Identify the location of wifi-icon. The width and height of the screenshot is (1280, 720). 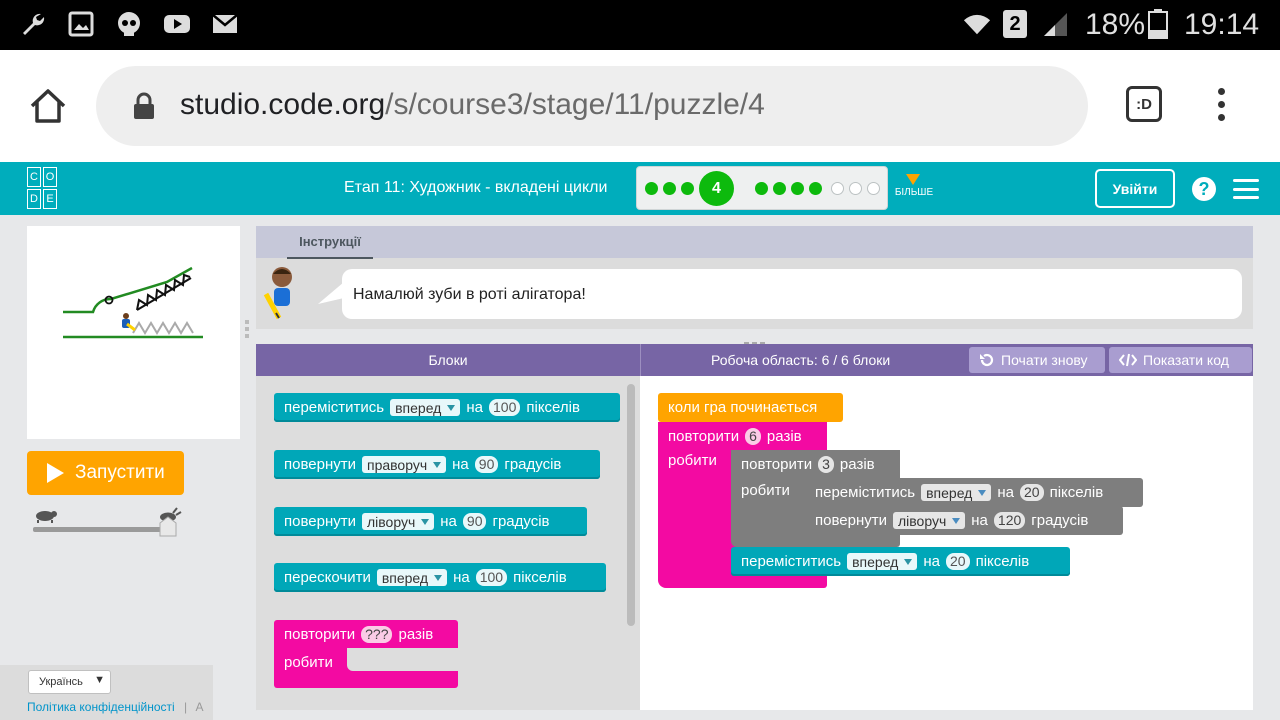
(977, 24).